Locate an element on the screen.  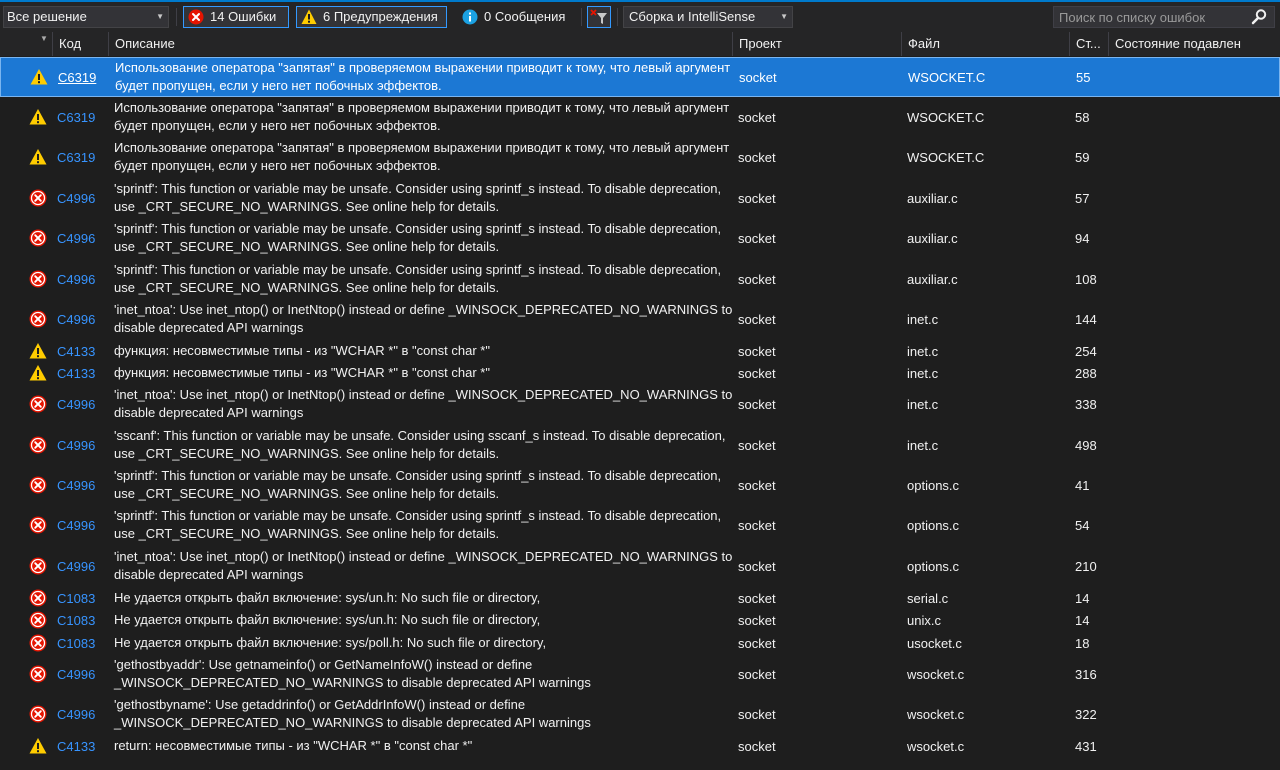
build-intellisense-dropdown: Сборка и IntelliSense ▼ is located at coordinates (708, 17).